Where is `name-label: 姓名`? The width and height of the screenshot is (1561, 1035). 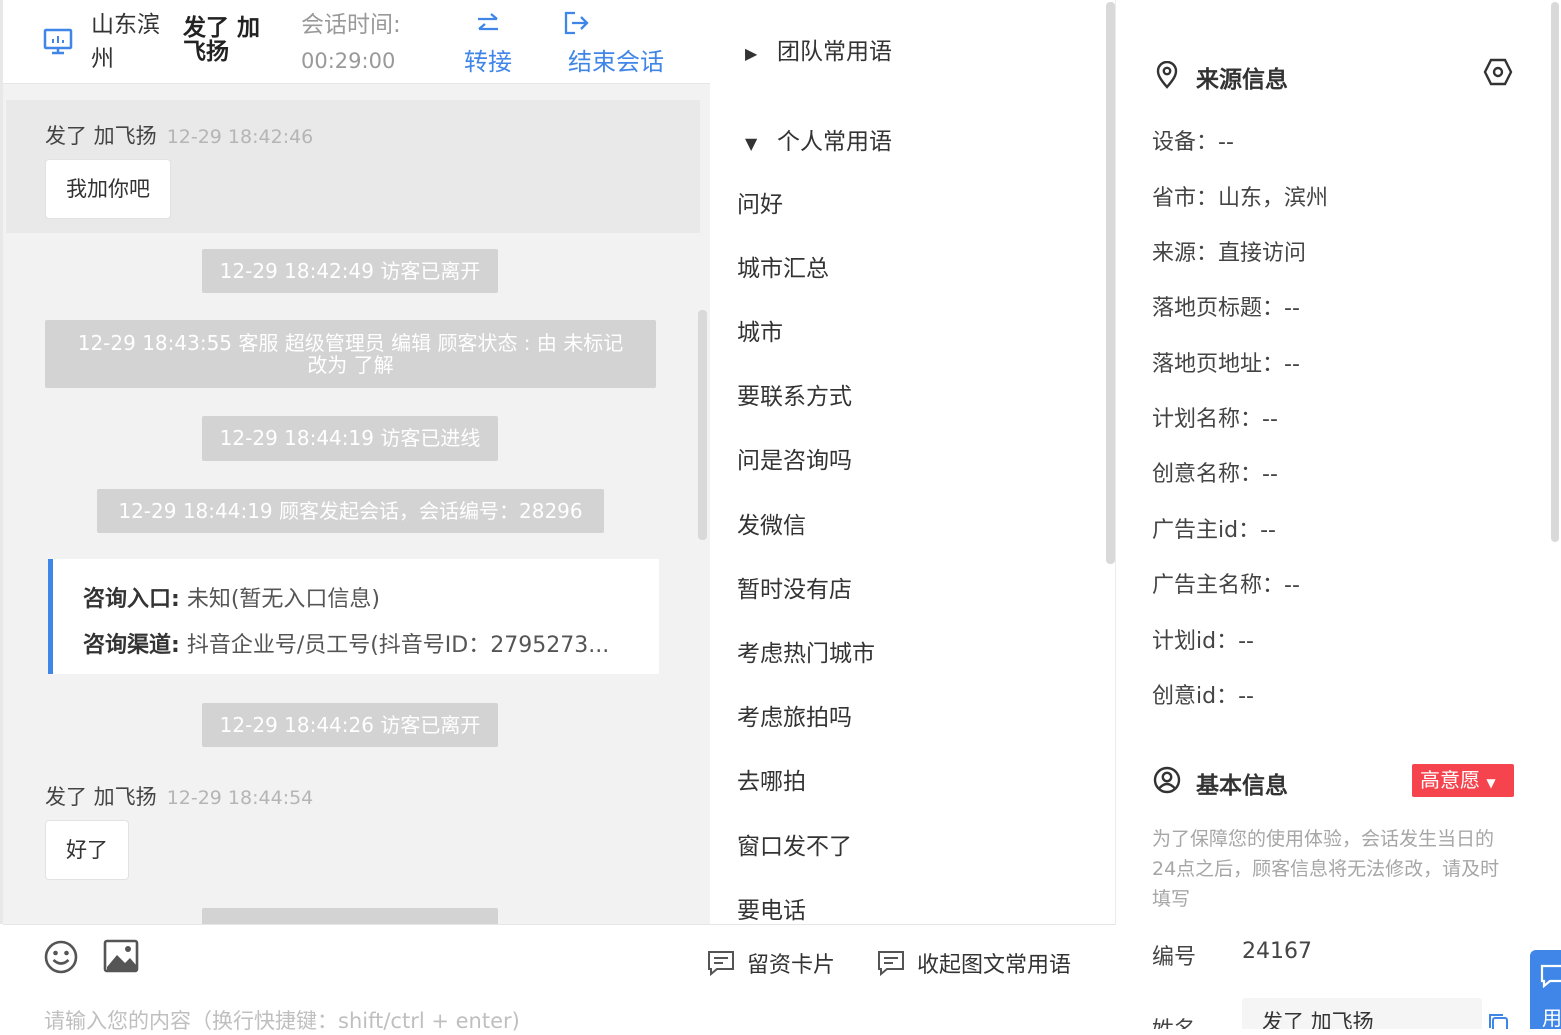
name-label: 姓名 is located at coordinates (1174, 1020).